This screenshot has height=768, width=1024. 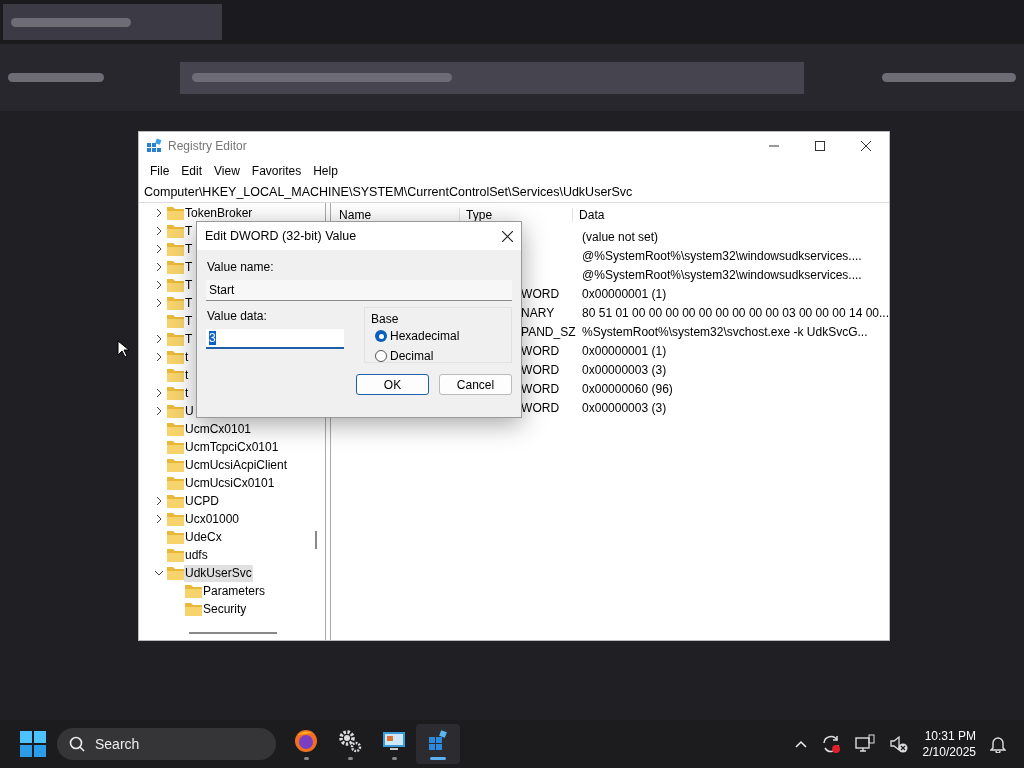 I want to click on tree-item: TokenBroker, so click(x=219, y=213).